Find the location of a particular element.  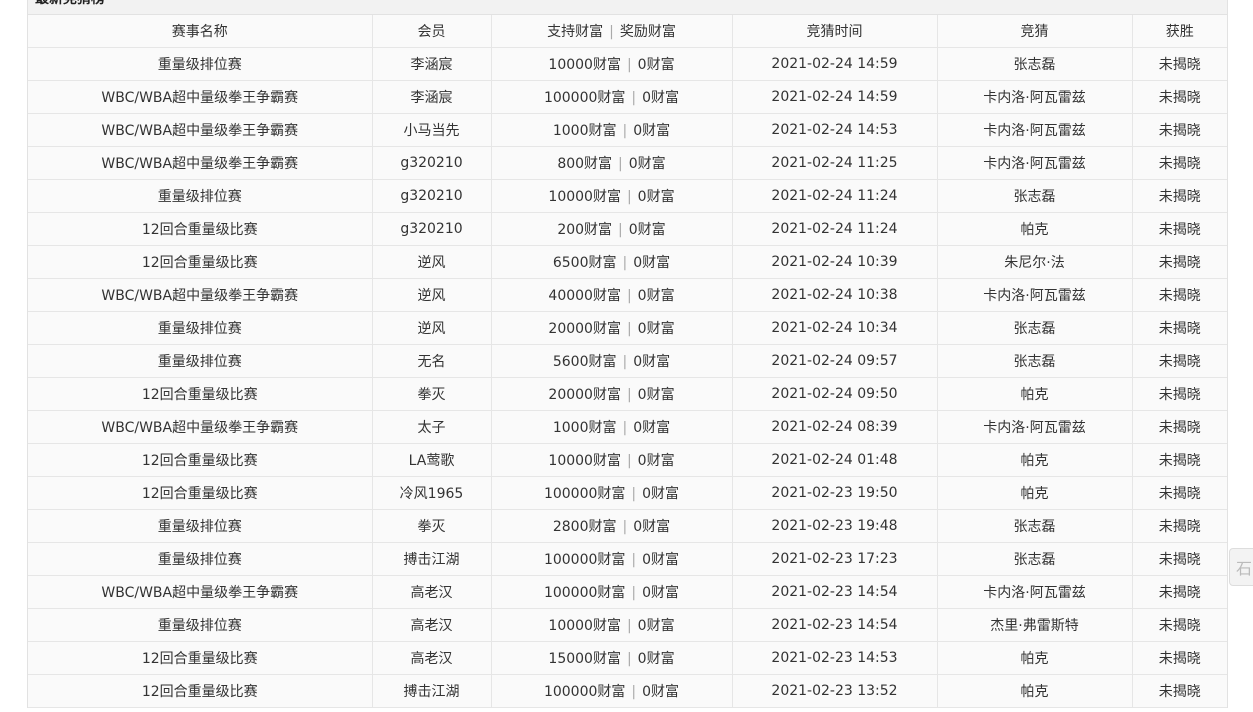

cell-member: 无名 is located at coordinates (432, 361).